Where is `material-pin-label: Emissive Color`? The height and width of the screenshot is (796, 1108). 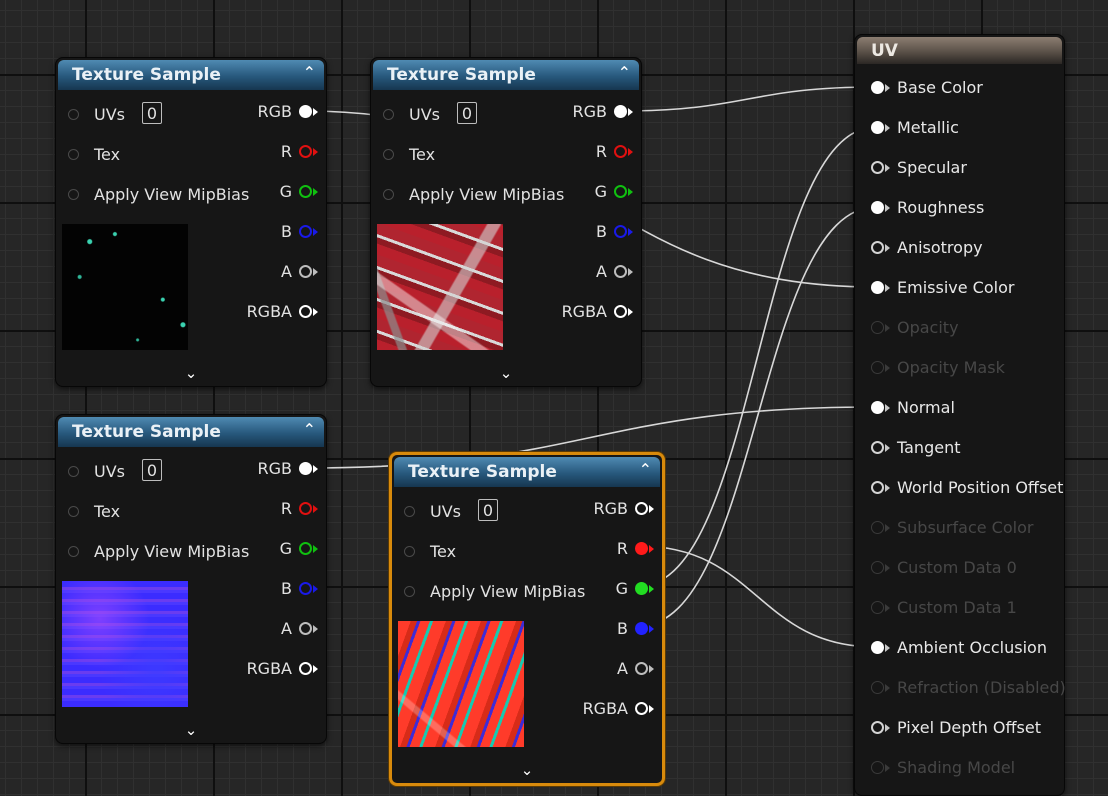 material-pin-label: Emissive Color is located at coordinates (956, 287).